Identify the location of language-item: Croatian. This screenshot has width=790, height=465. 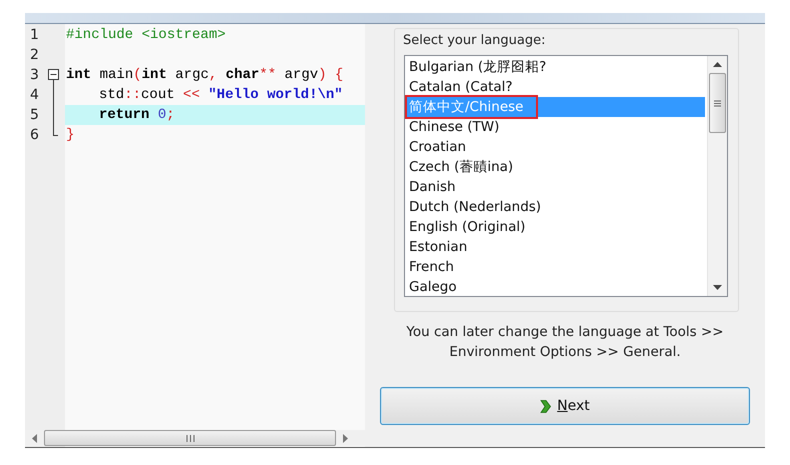
(555, 147).